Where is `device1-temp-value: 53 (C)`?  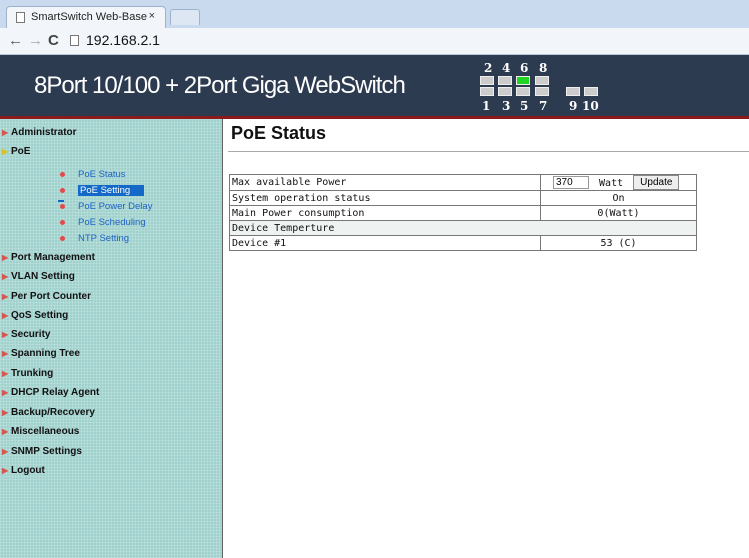 device1-temp-value: 53 (C) is located at coordinates (618, 243).